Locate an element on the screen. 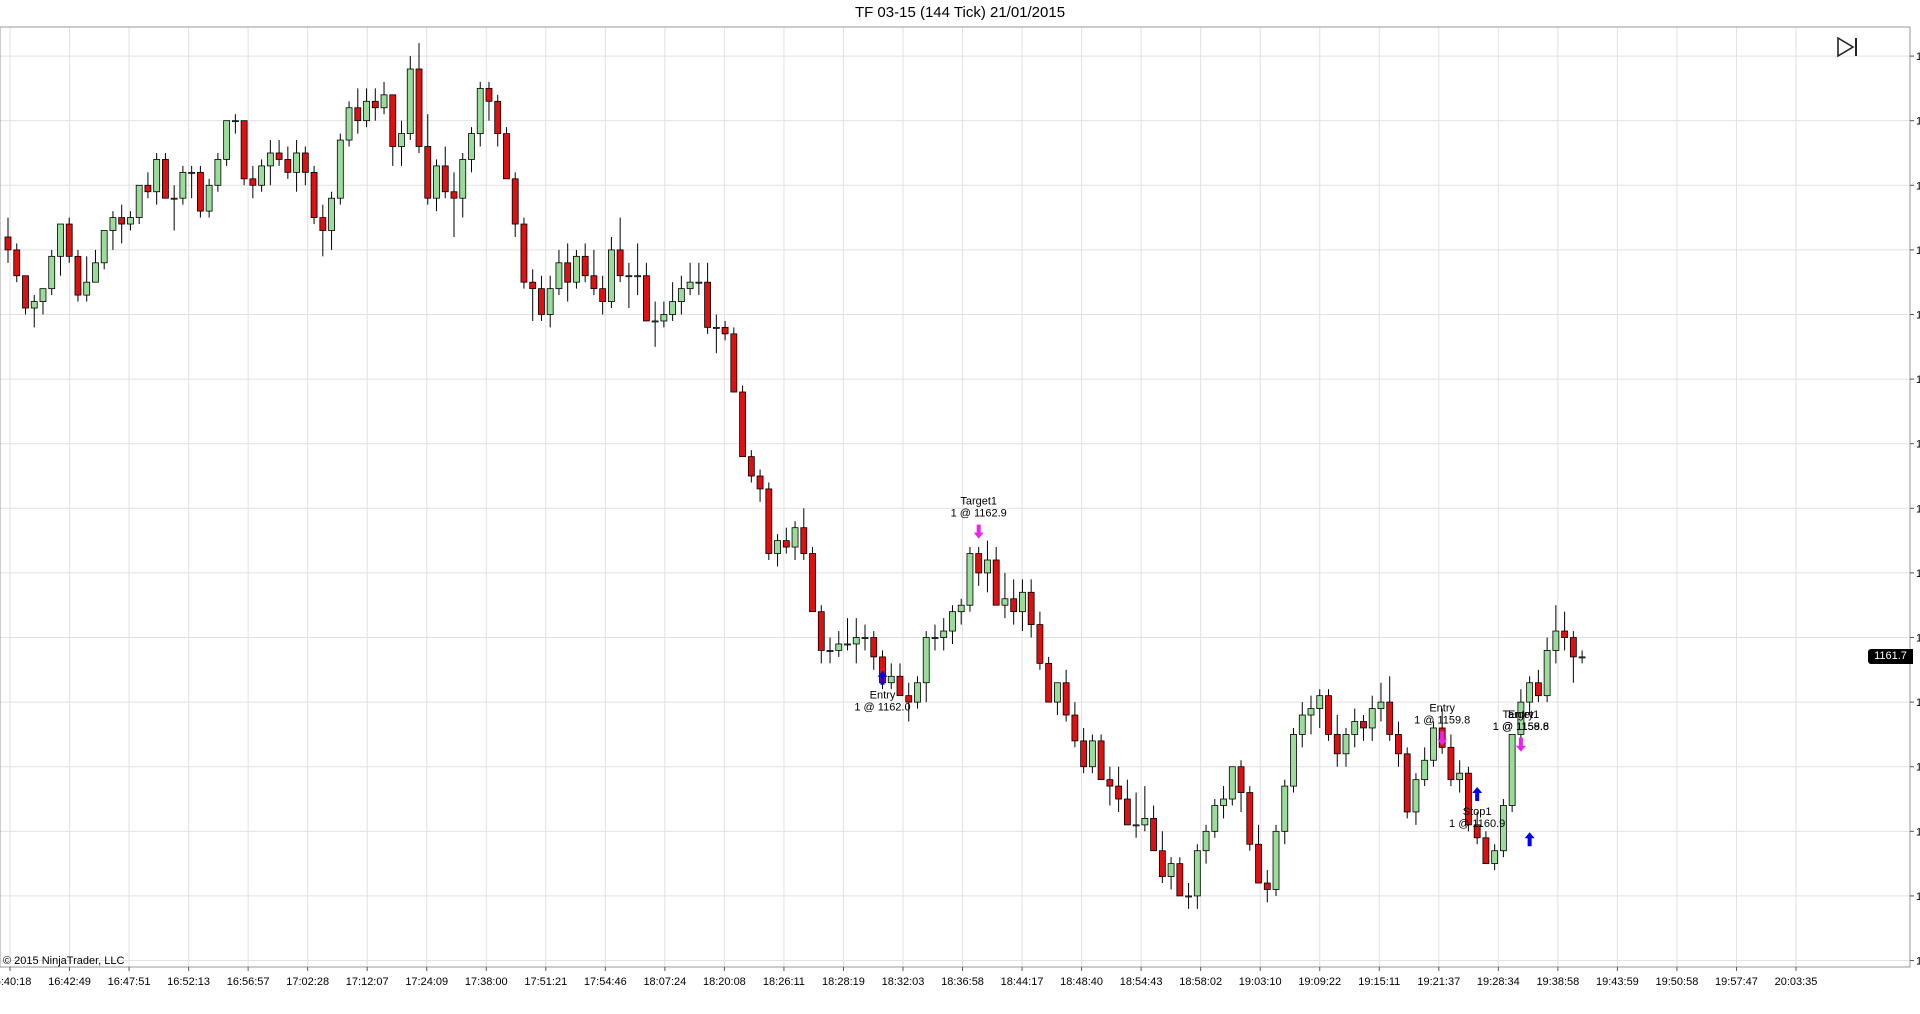  x-tick-label: 18:07:24 is located at coordinates (664, 982).